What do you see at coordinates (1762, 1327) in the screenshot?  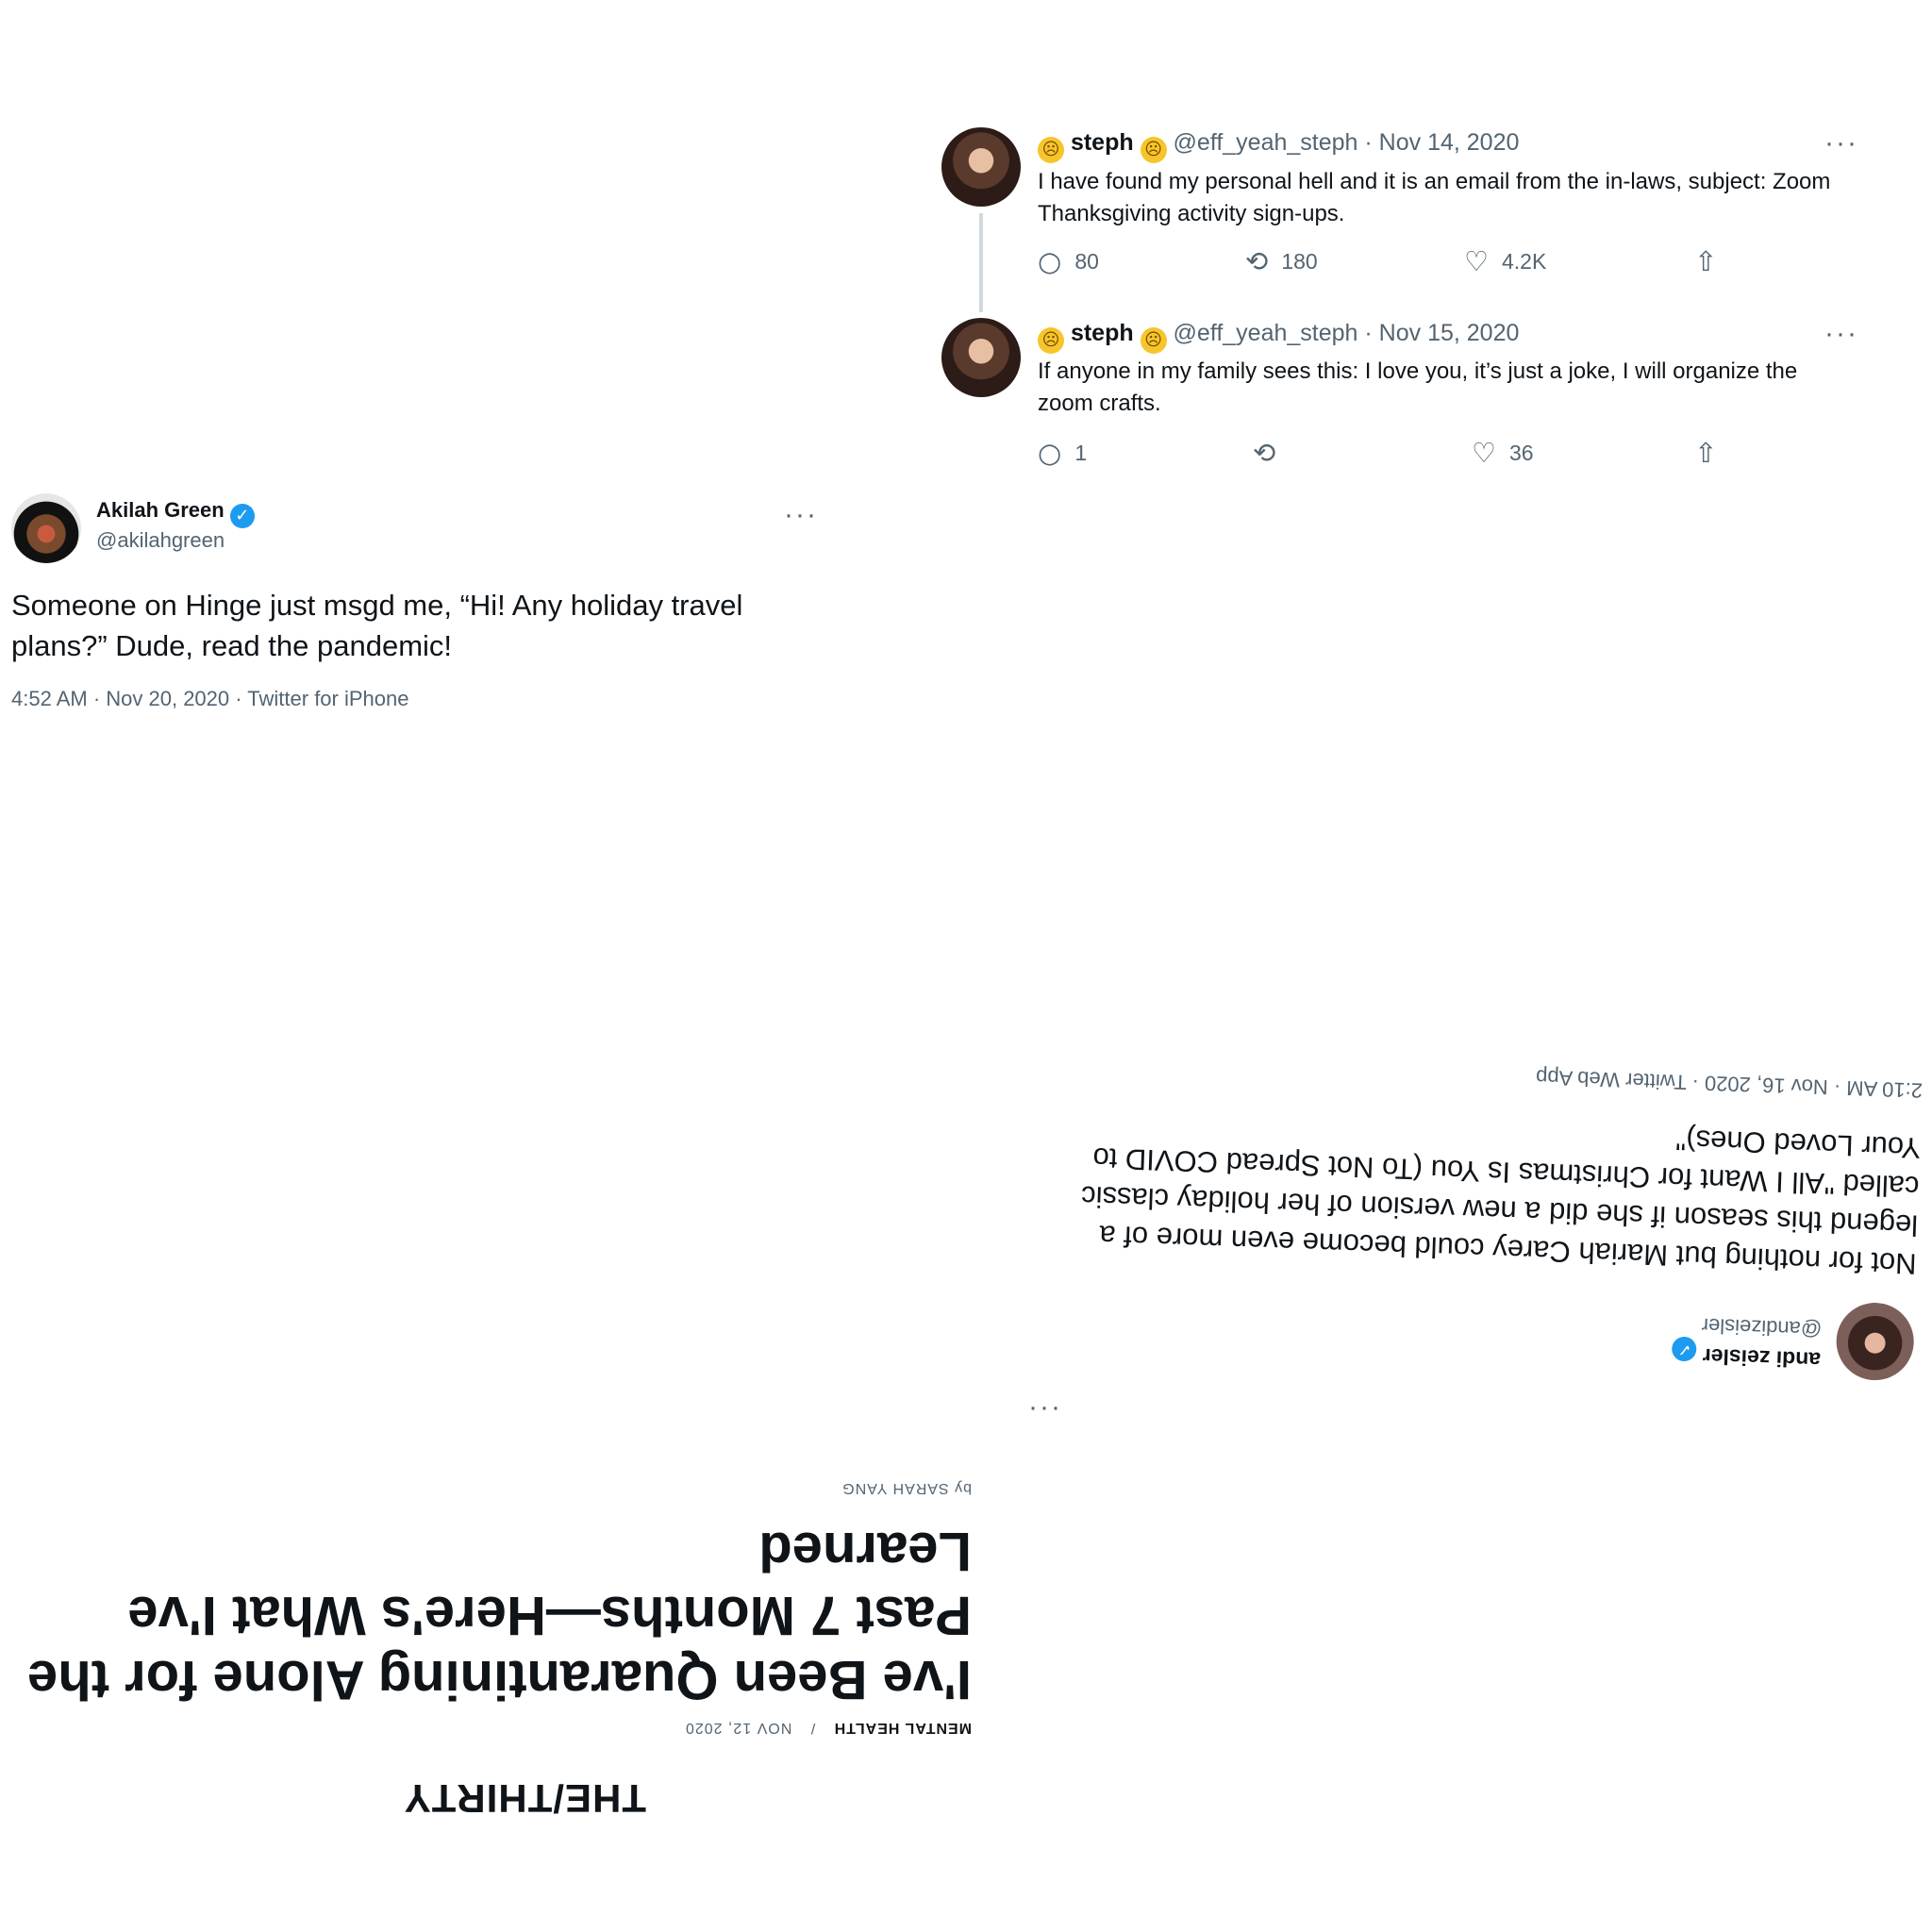 I see `author-handle: @andizeisler` at bounding box center [1762, 1327].